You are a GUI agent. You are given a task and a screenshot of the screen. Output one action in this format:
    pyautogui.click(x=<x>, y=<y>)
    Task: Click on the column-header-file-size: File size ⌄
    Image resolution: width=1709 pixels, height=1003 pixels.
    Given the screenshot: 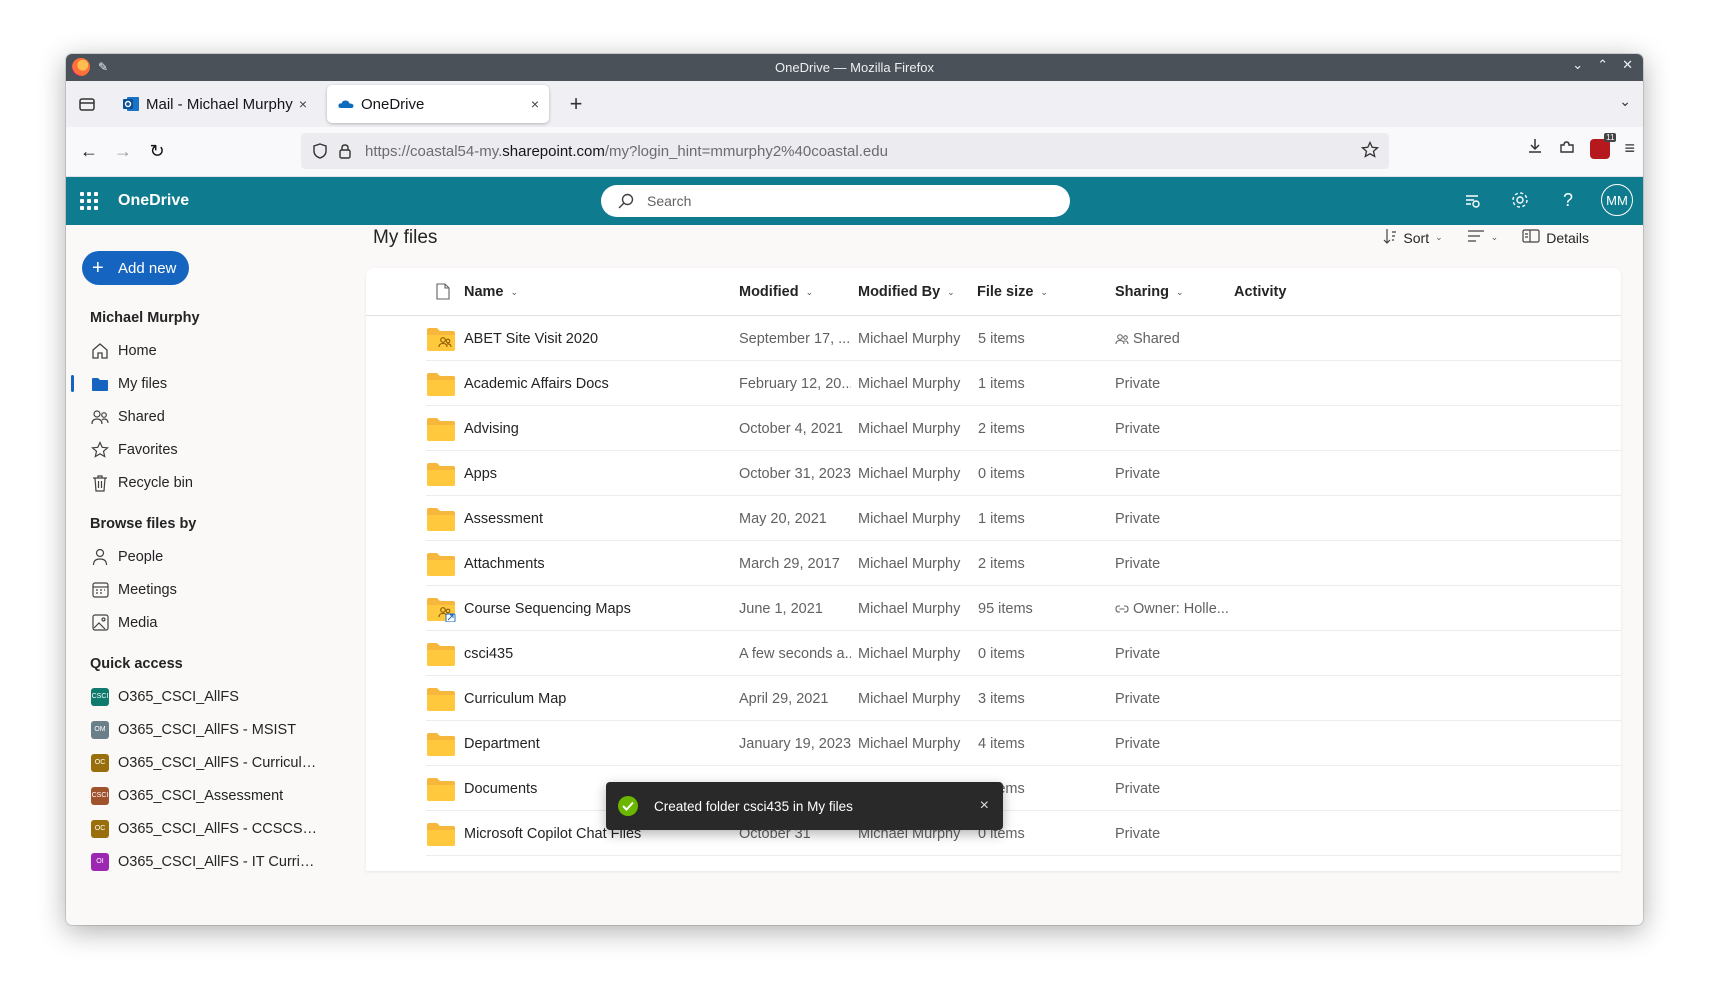 What is the action you would take?
    pyautogui.click(x=1012, y=292)
    